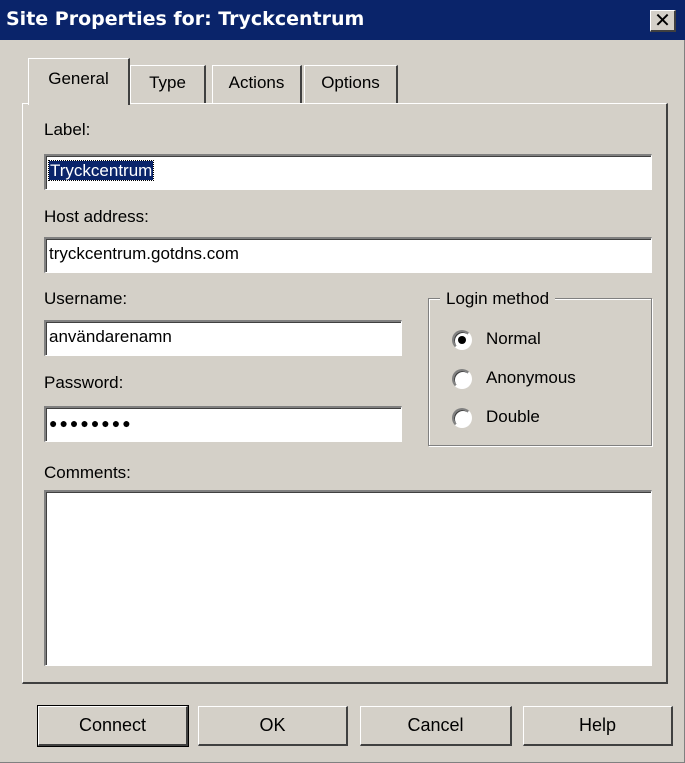  I want to click on radio-anonymous: Anonymous, so click(542, 380).